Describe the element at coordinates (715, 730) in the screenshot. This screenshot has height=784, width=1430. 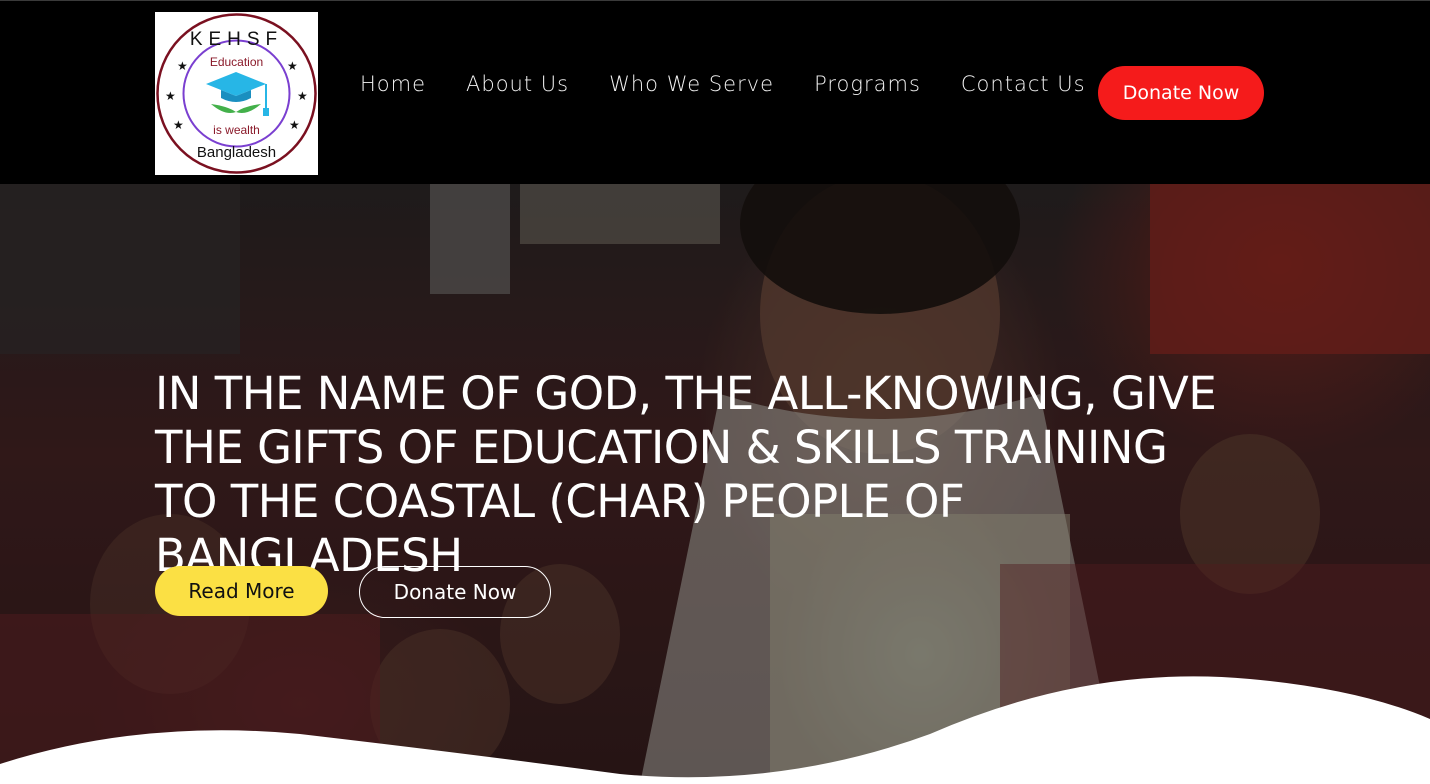
I see `hero-bottom-wave` at that location.